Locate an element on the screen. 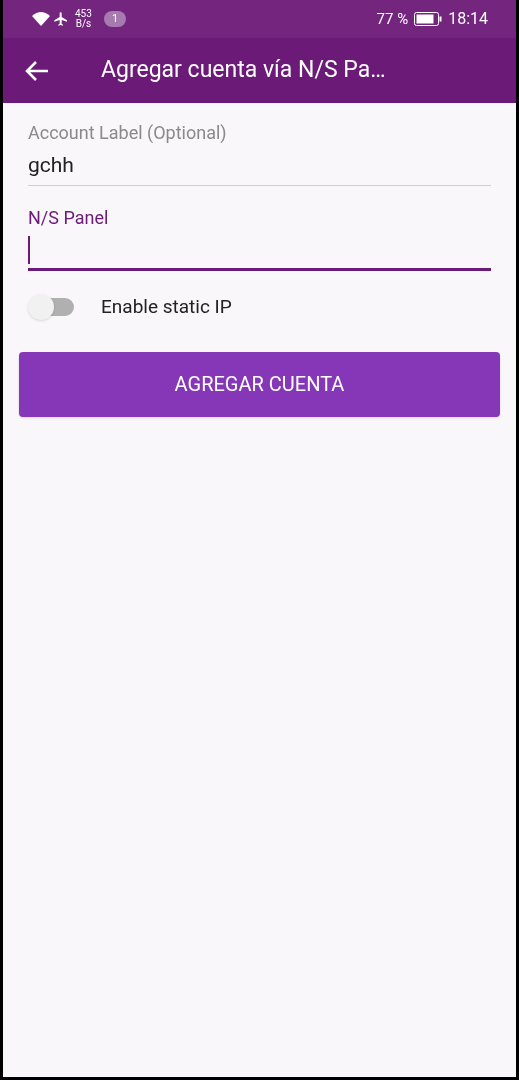 The height and width of the screenshot is (1080, 519). airplane-icon is located at coordinates (61, 19).